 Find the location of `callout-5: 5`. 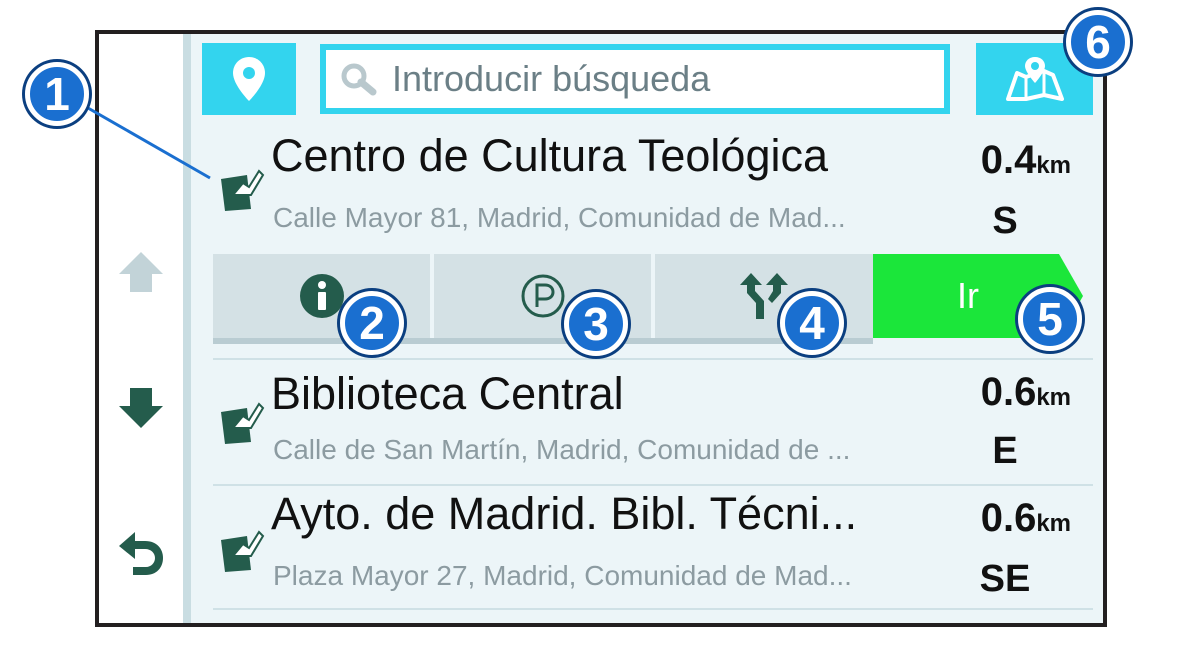

callout-5: 5 is located at coordinates (1050, 319).